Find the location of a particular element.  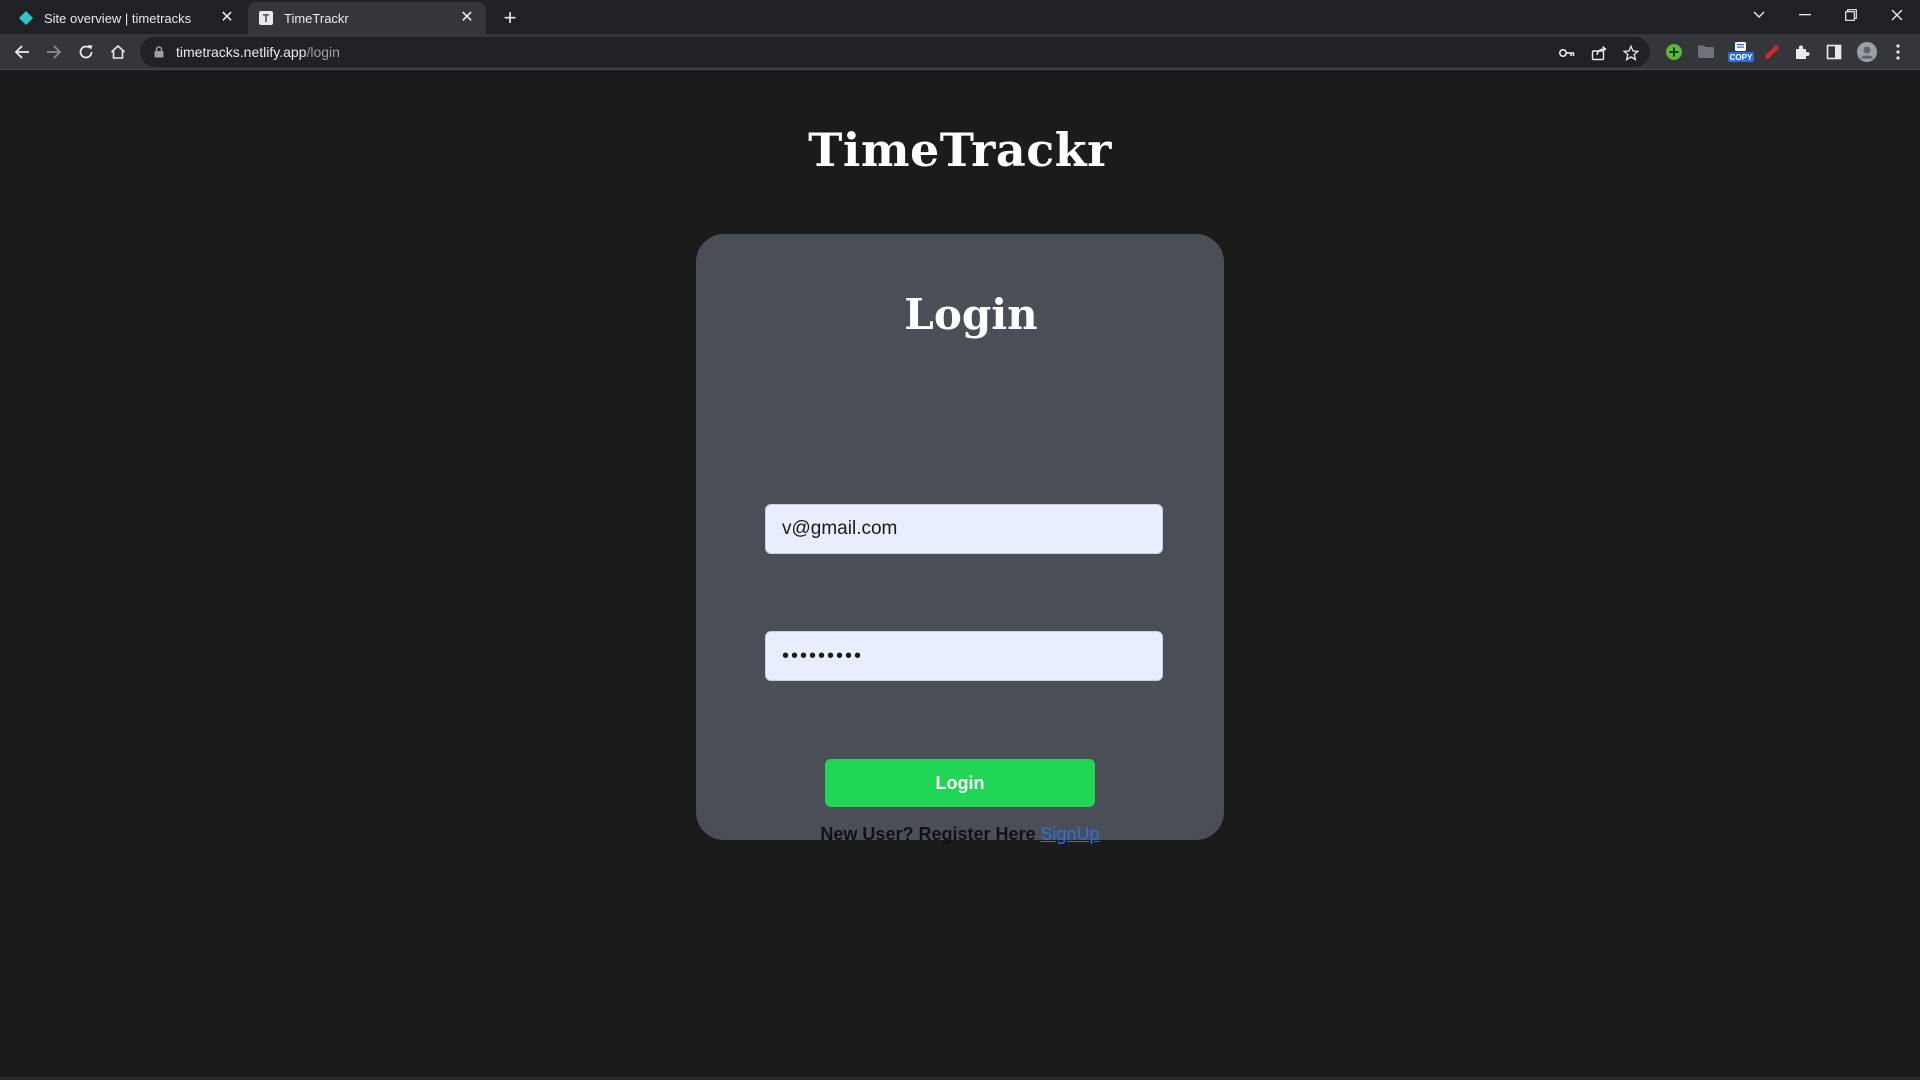

tab-search-icon is located at coordinates (1759, 15).